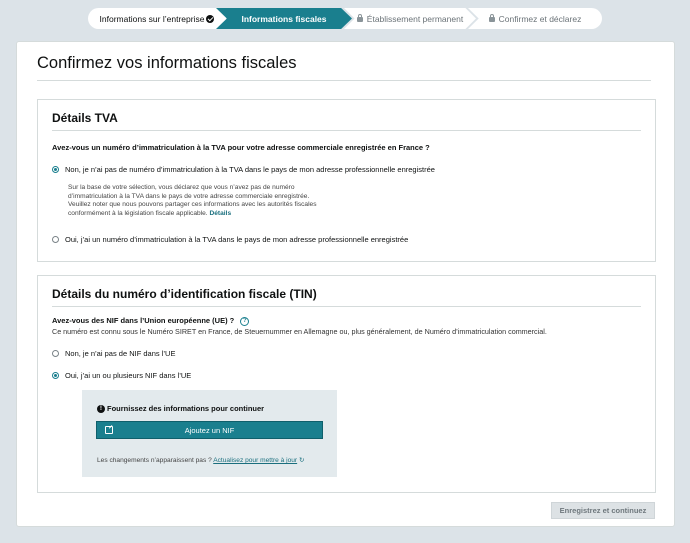 The width and height of the screenshot is (690, 543). I want to click on tin-option-yes: Oui, j’ai un ou plusieurs NIF dans l’UE, so click(121, 375).